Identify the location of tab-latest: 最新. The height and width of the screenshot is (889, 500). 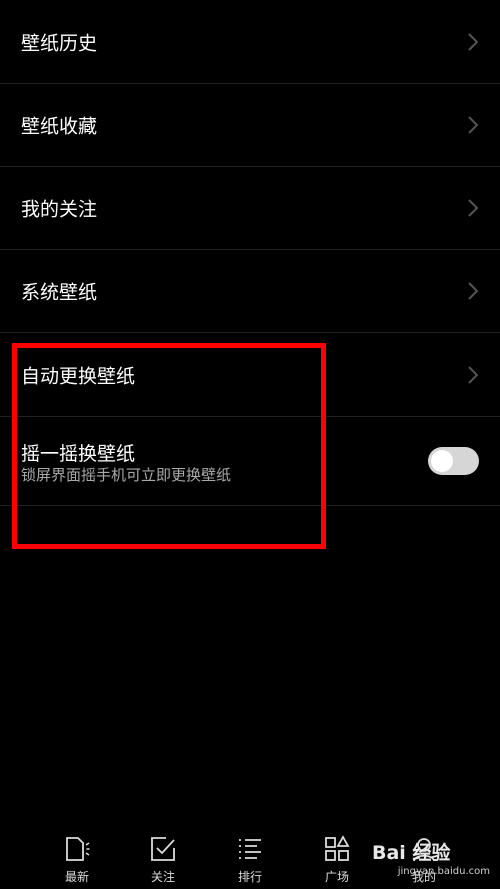
(77, 860).